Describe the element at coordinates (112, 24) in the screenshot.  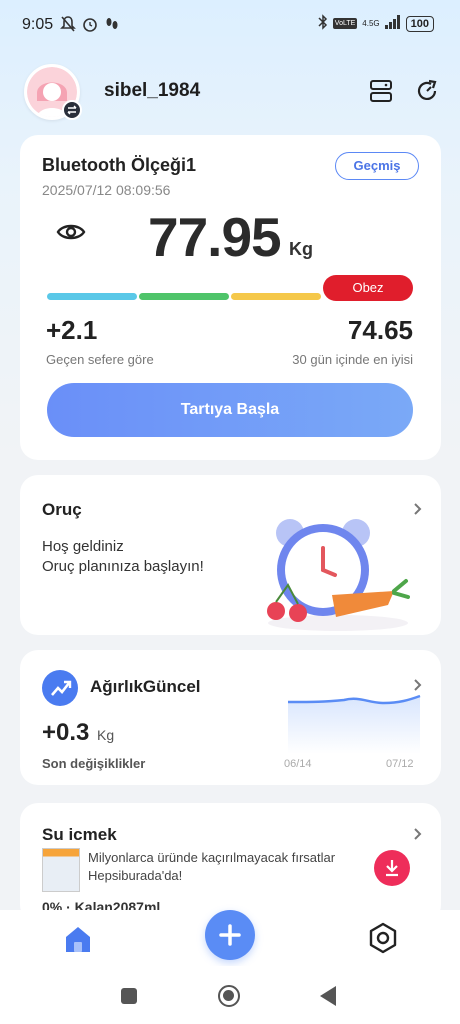
I see `steps-icon` at that location.